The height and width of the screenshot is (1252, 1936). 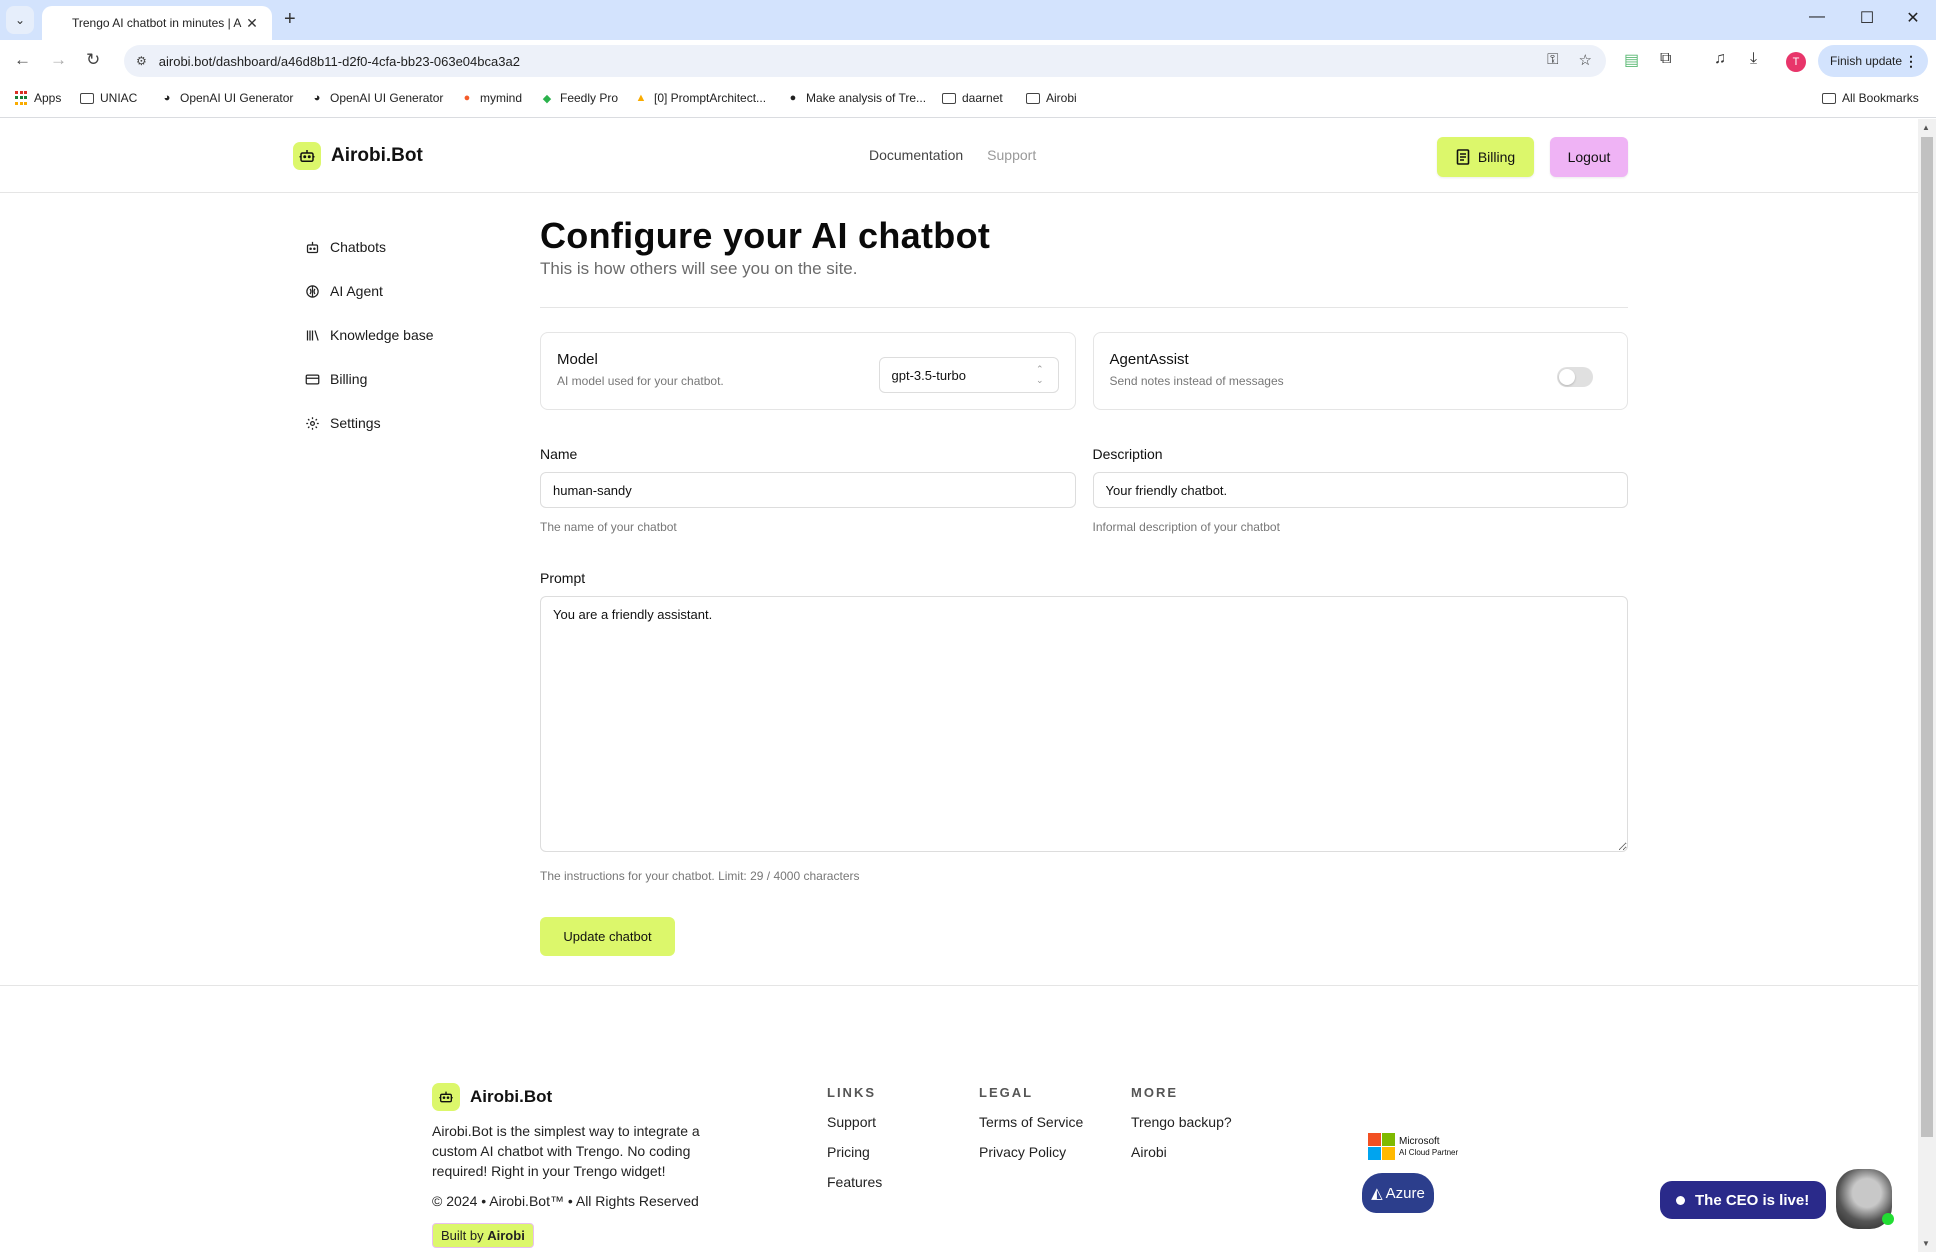 What do you see at coordinates (1873, 61) in the screenshot?
I see `finish-update-button: Finish update ⋮` at bounding box center [1873, 61].